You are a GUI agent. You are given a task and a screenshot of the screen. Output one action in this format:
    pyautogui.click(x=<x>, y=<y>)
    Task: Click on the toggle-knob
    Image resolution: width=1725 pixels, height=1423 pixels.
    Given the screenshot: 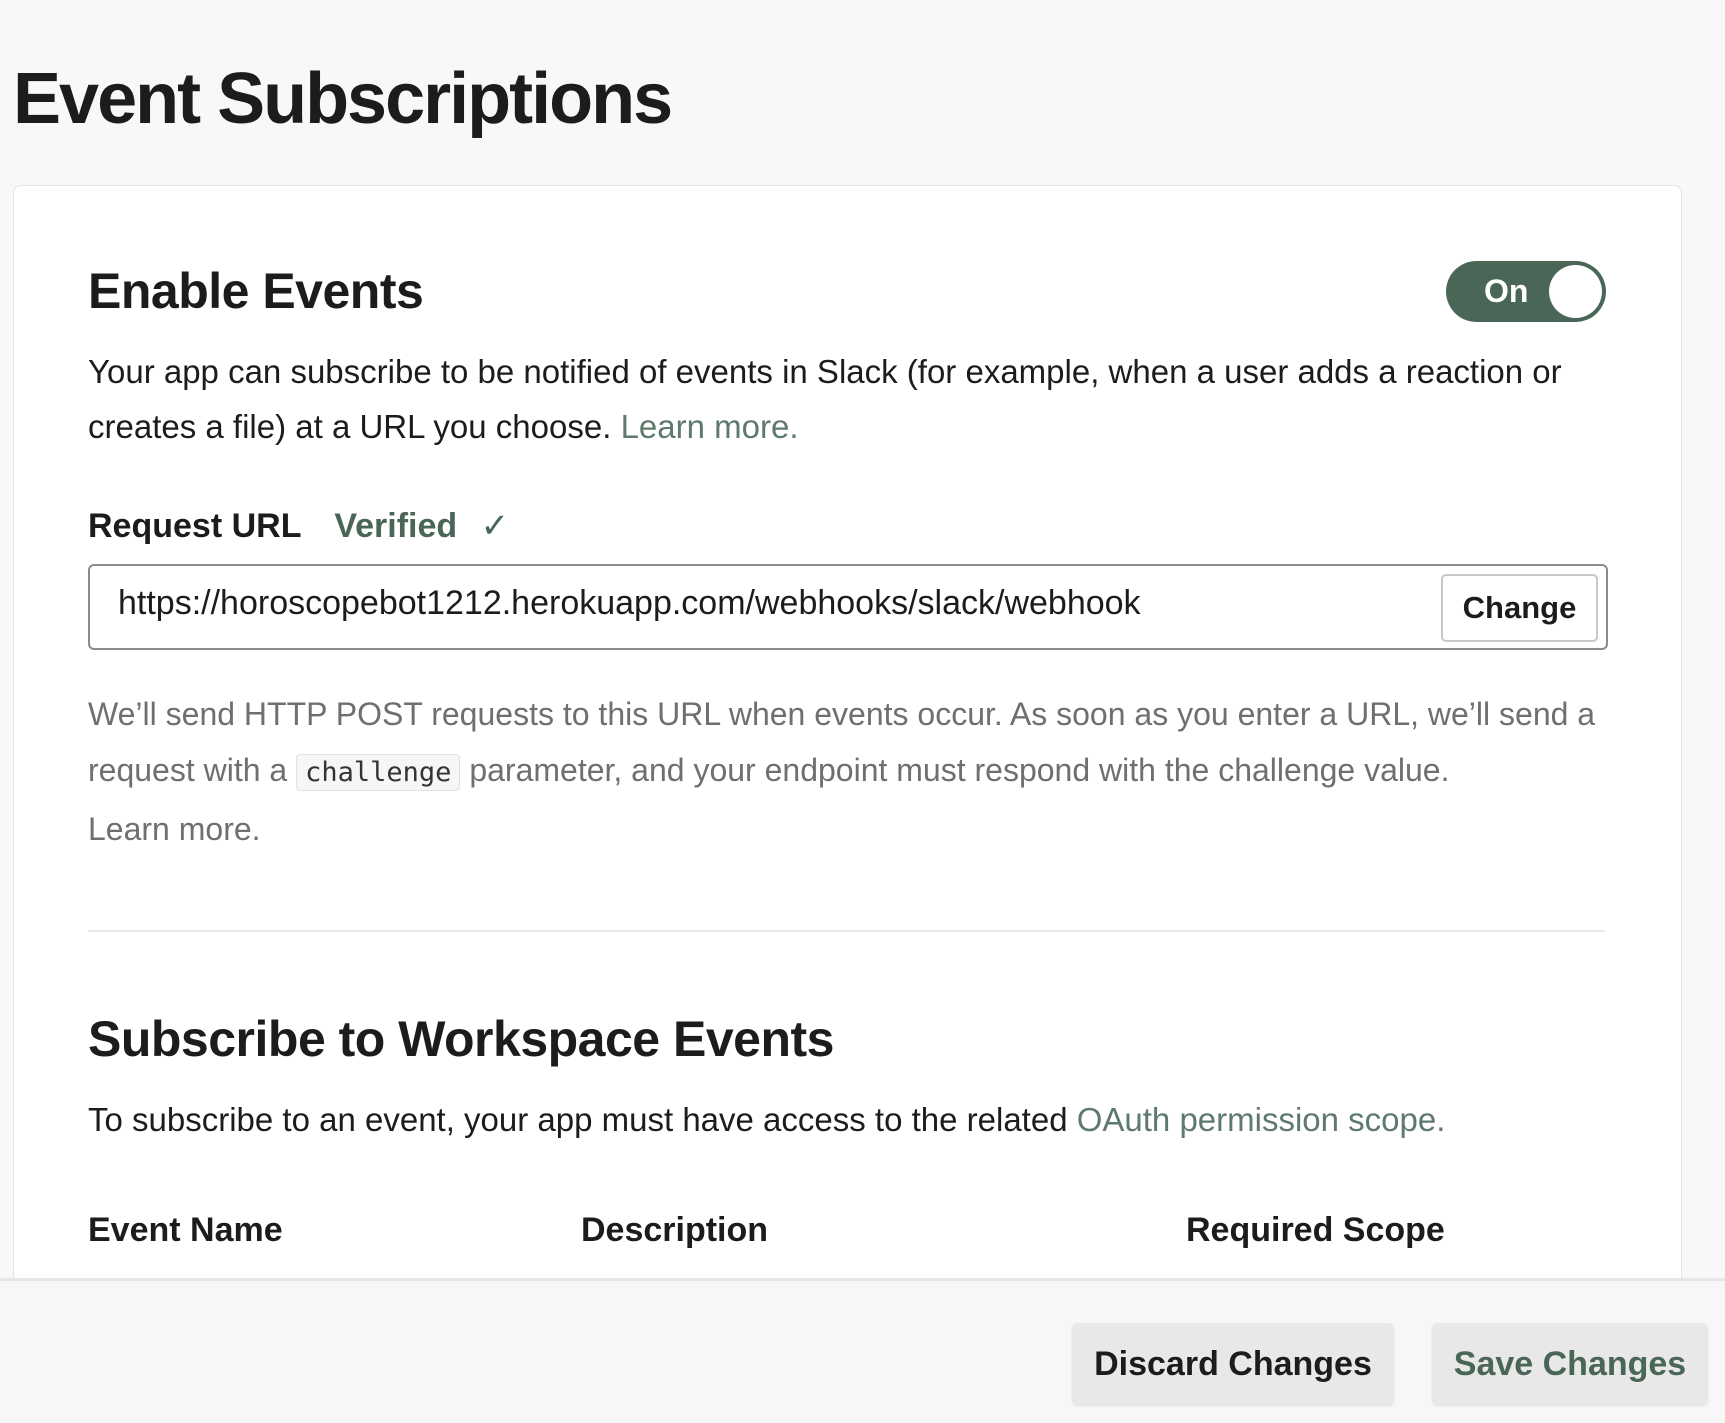 What is the action you would take?
    pyautogui.click(x=1575, y=291)
    